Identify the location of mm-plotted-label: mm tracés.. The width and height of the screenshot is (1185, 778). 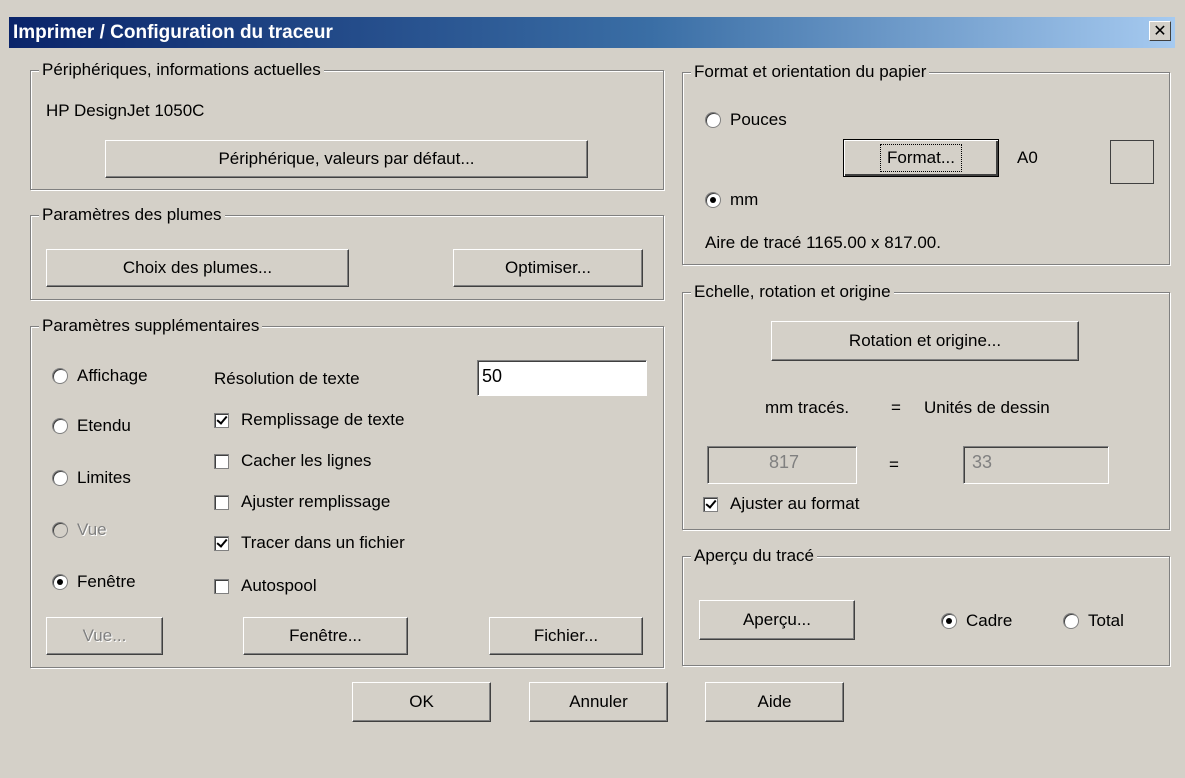
(807, 407).